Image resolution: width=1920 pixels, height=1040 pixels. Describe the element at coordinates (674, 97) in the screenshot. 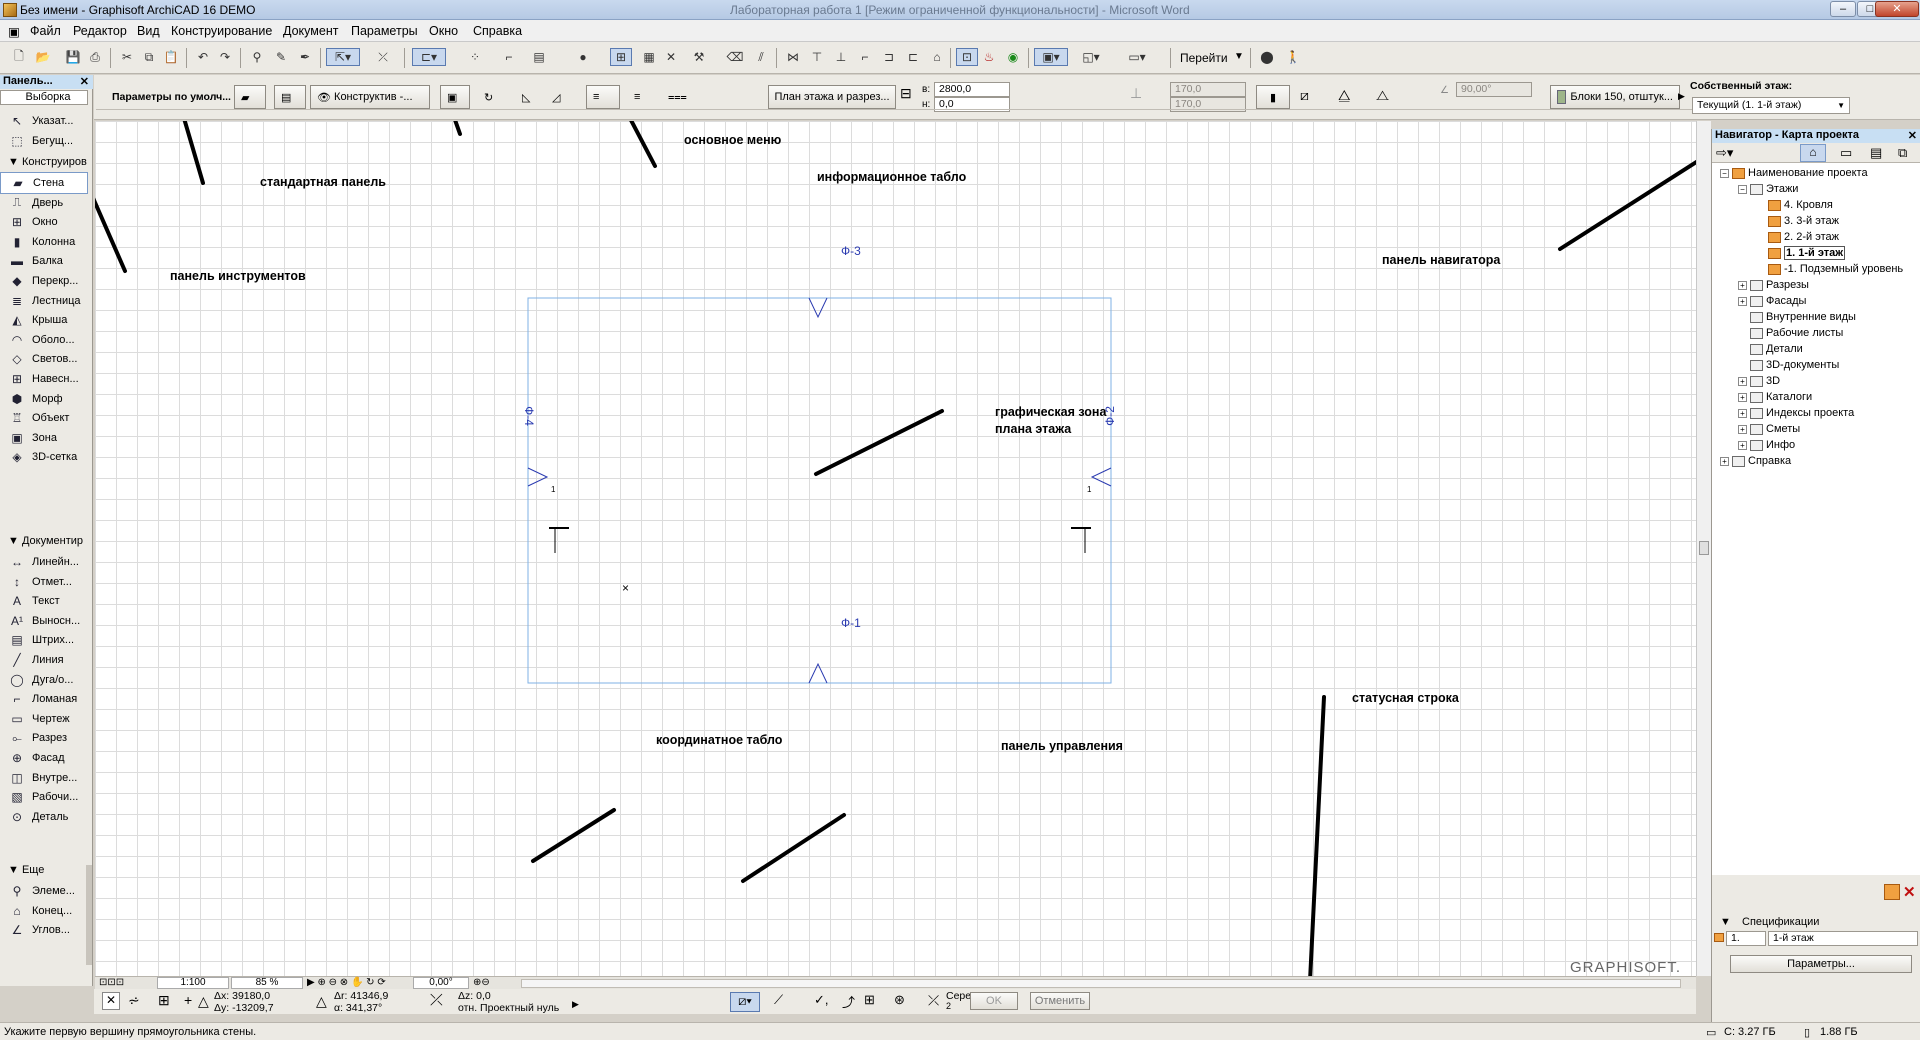

I see `ref-outside-icon: ⩶` at that location.